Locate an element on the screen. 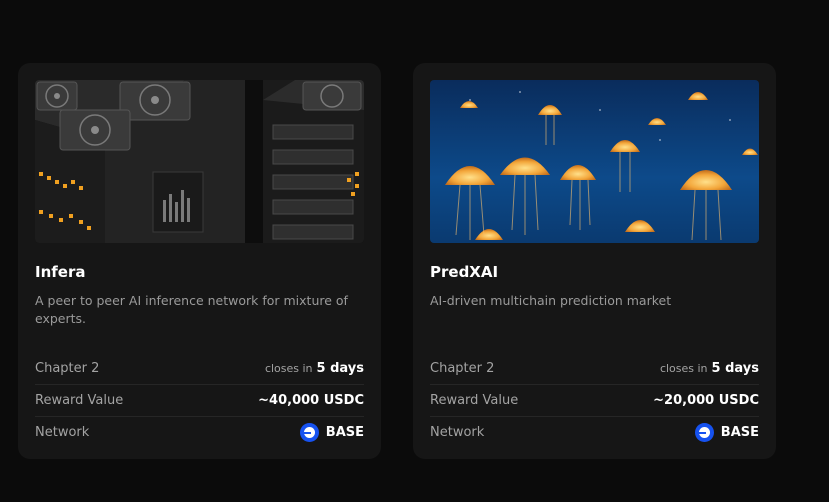 The image size is (829, 502). reward-value: ~40,000 USDC is located at coordinates (311, 400).